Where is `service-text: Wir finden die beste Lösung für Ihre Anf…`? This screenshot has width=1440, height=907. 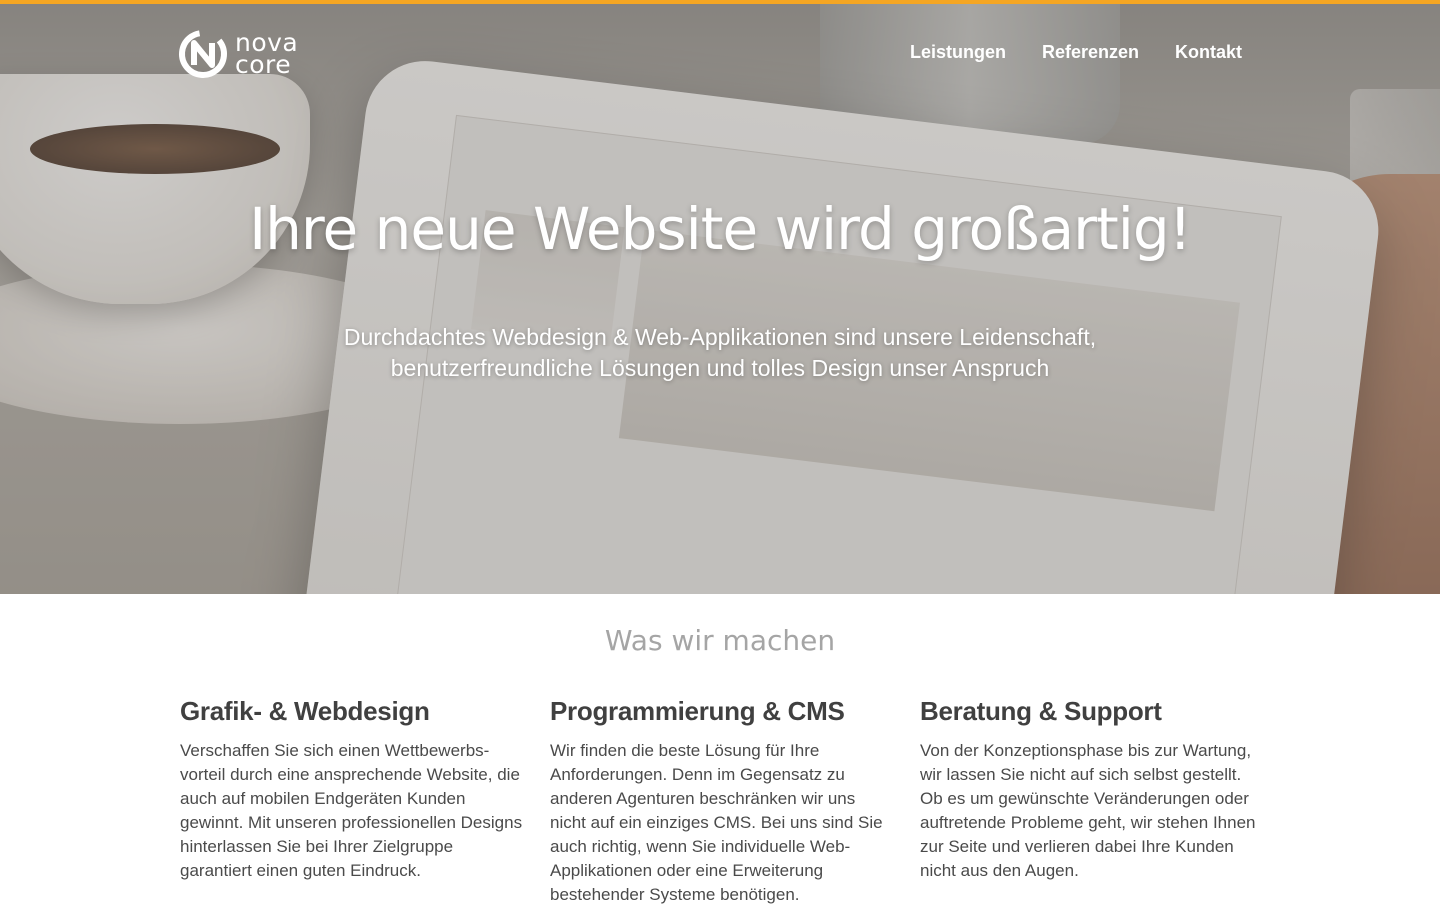
service-text: Wir finden die beste Lösung für Ihre Anf… is located at coordinates (716, 822).